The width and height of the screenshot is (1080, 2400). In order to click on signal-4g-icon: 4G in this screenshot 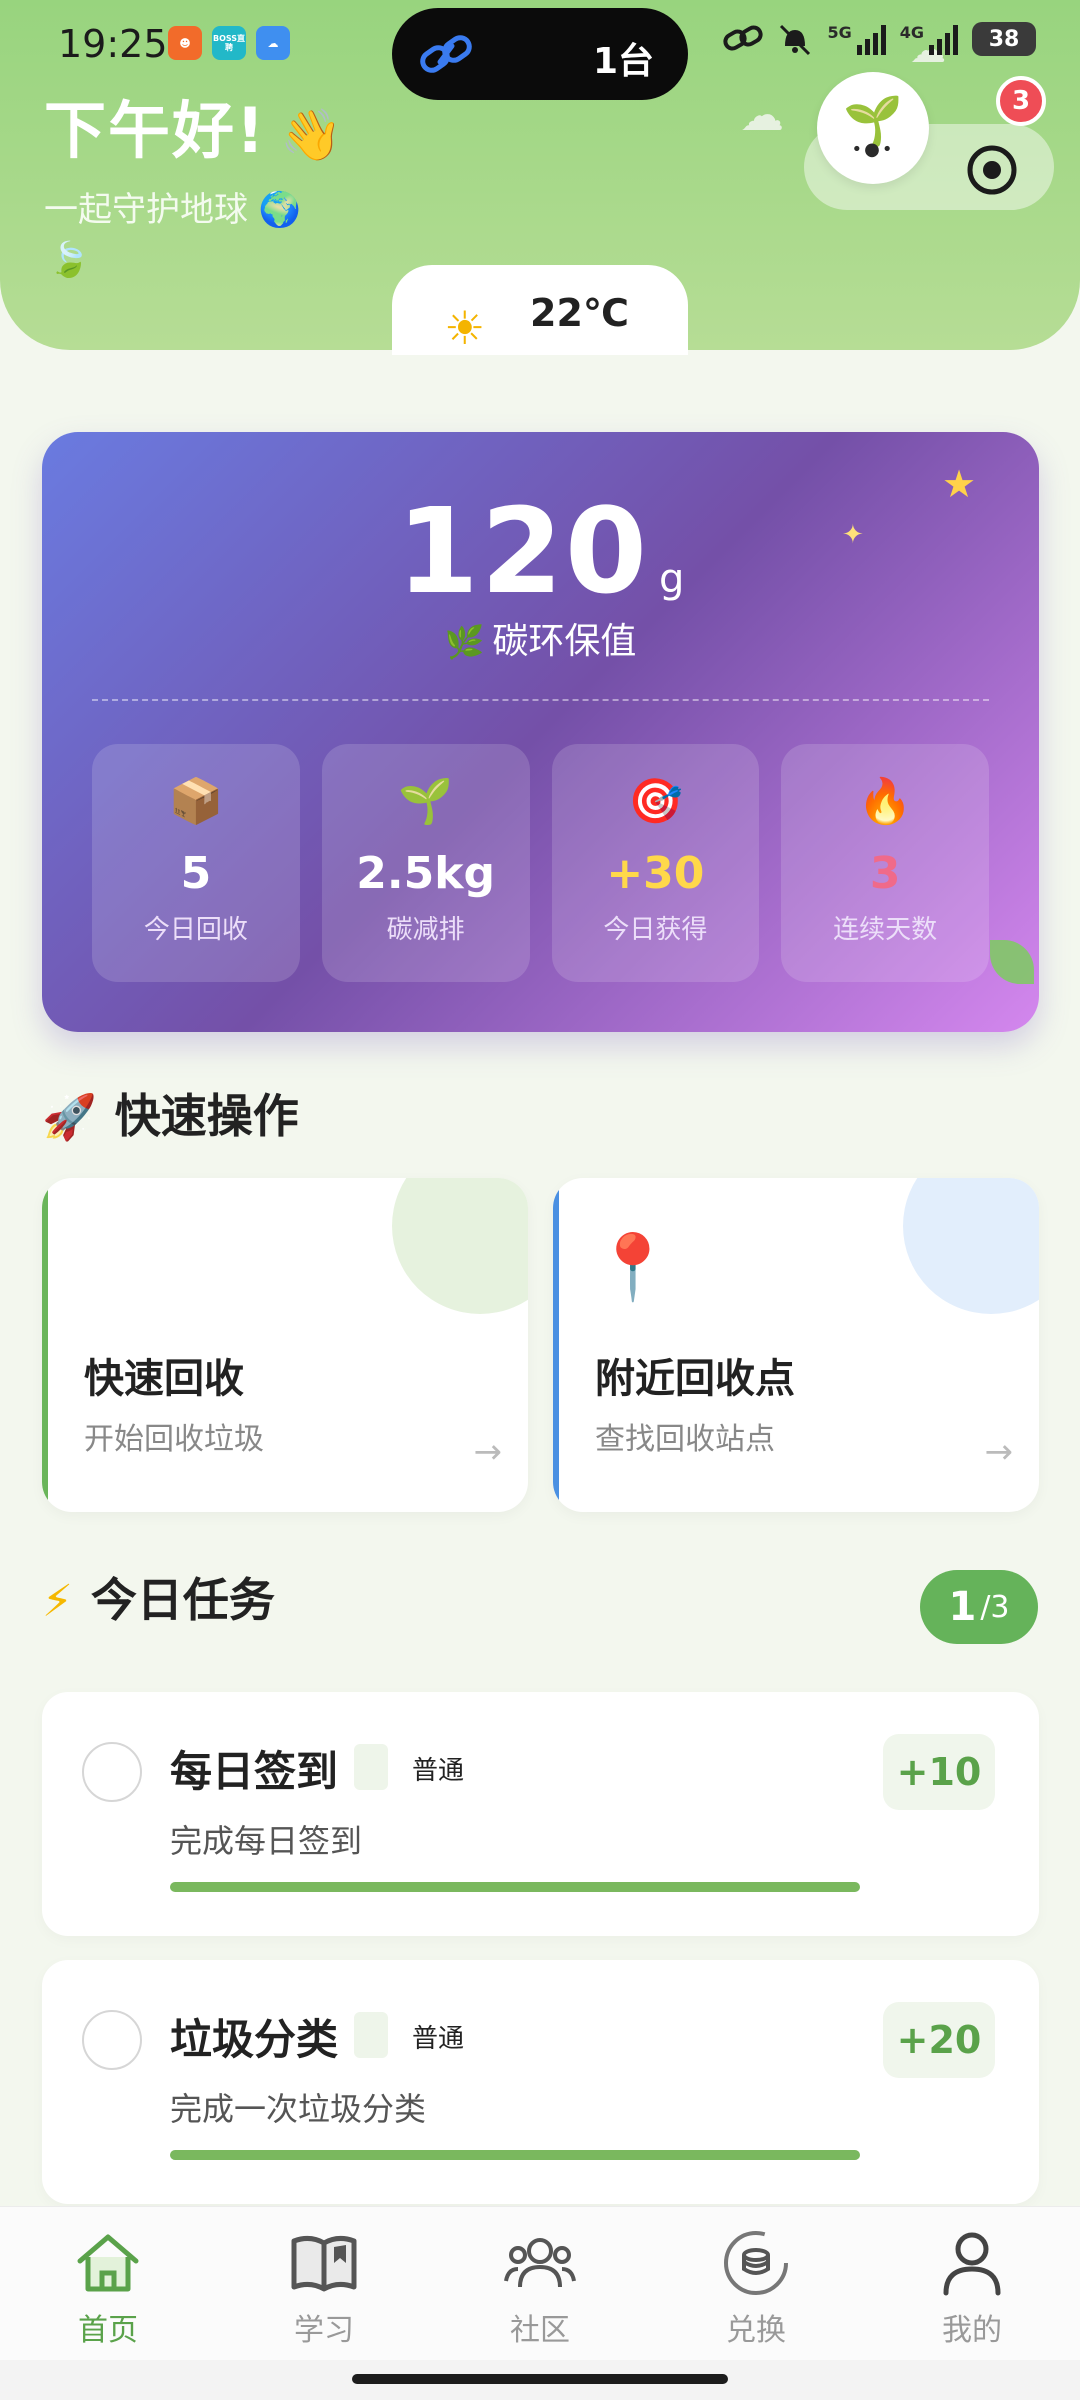, I will do `click(929, 39)`.